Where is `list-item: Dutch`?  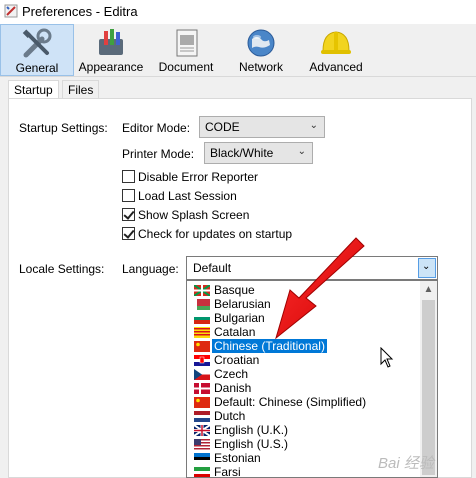
list-item: Dutch is located at coordinates (303, 416).